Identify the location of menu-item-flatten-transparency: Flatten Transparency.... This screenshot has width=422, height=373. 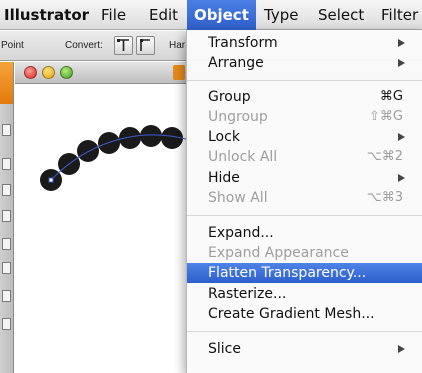
(304, 273).